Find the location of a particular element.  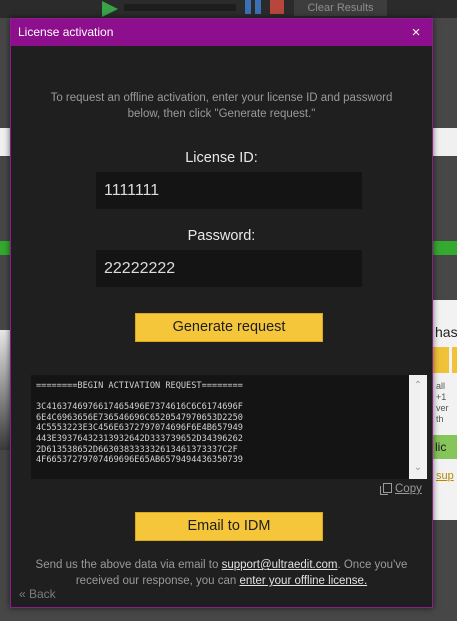

pause-icon is located at coordinates (248, 7).